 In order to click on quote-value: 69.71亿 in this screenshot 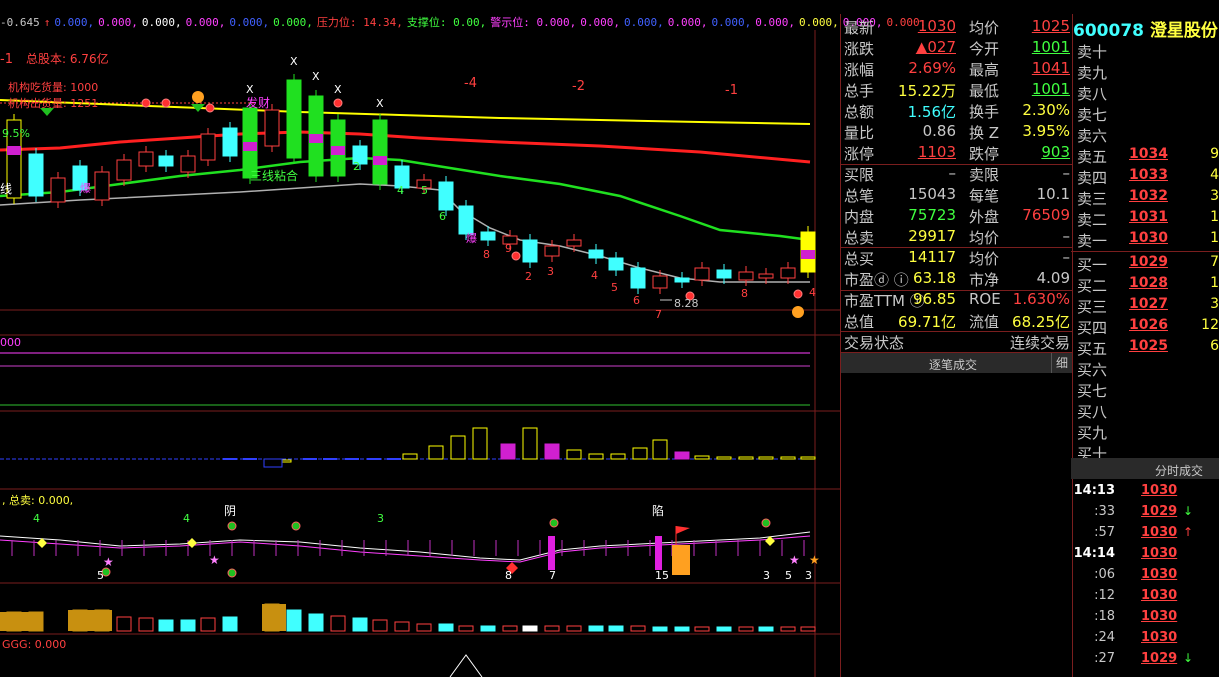, I will do `click(927, 322)`.